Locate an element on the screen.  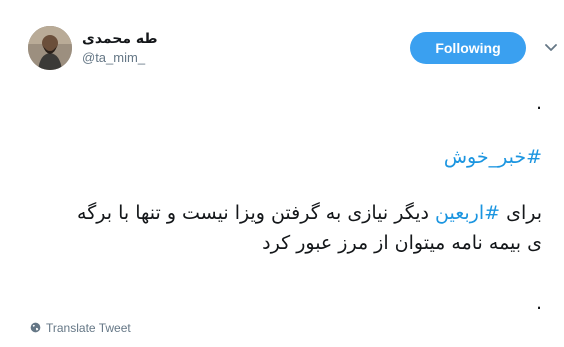
tweet-header: طه محمدی @ta_mim_ Following is located at coordinates (292, 49).